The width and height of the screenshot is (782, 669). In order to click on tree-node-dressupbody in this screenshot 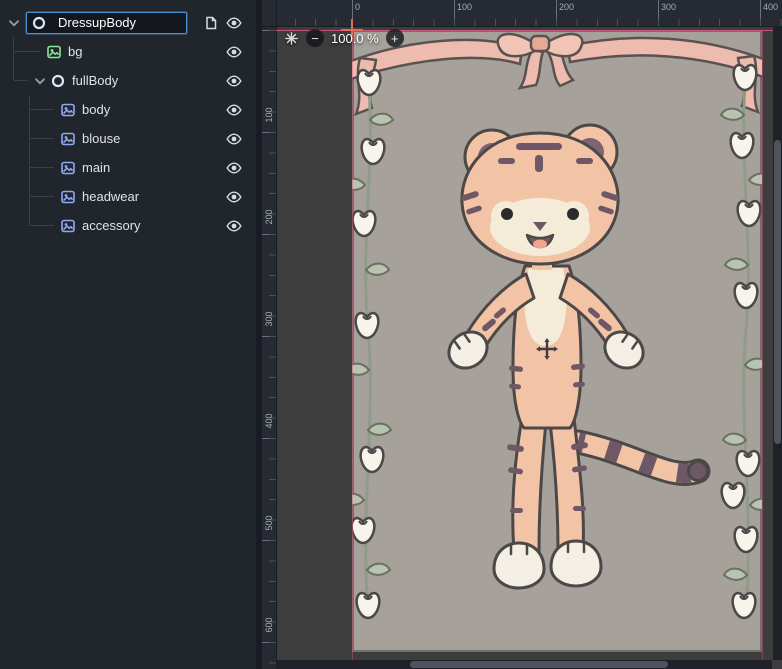, I will do `click(128, 22)`.